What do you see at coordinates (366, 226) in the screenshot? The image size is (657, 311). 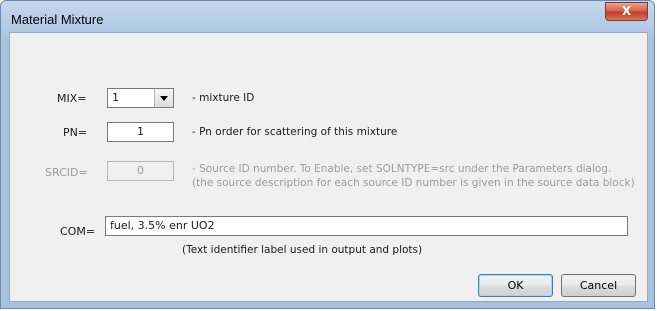 I see `com-input: fuel, 3.5% enr UO2` at bounding box center [366, 226].